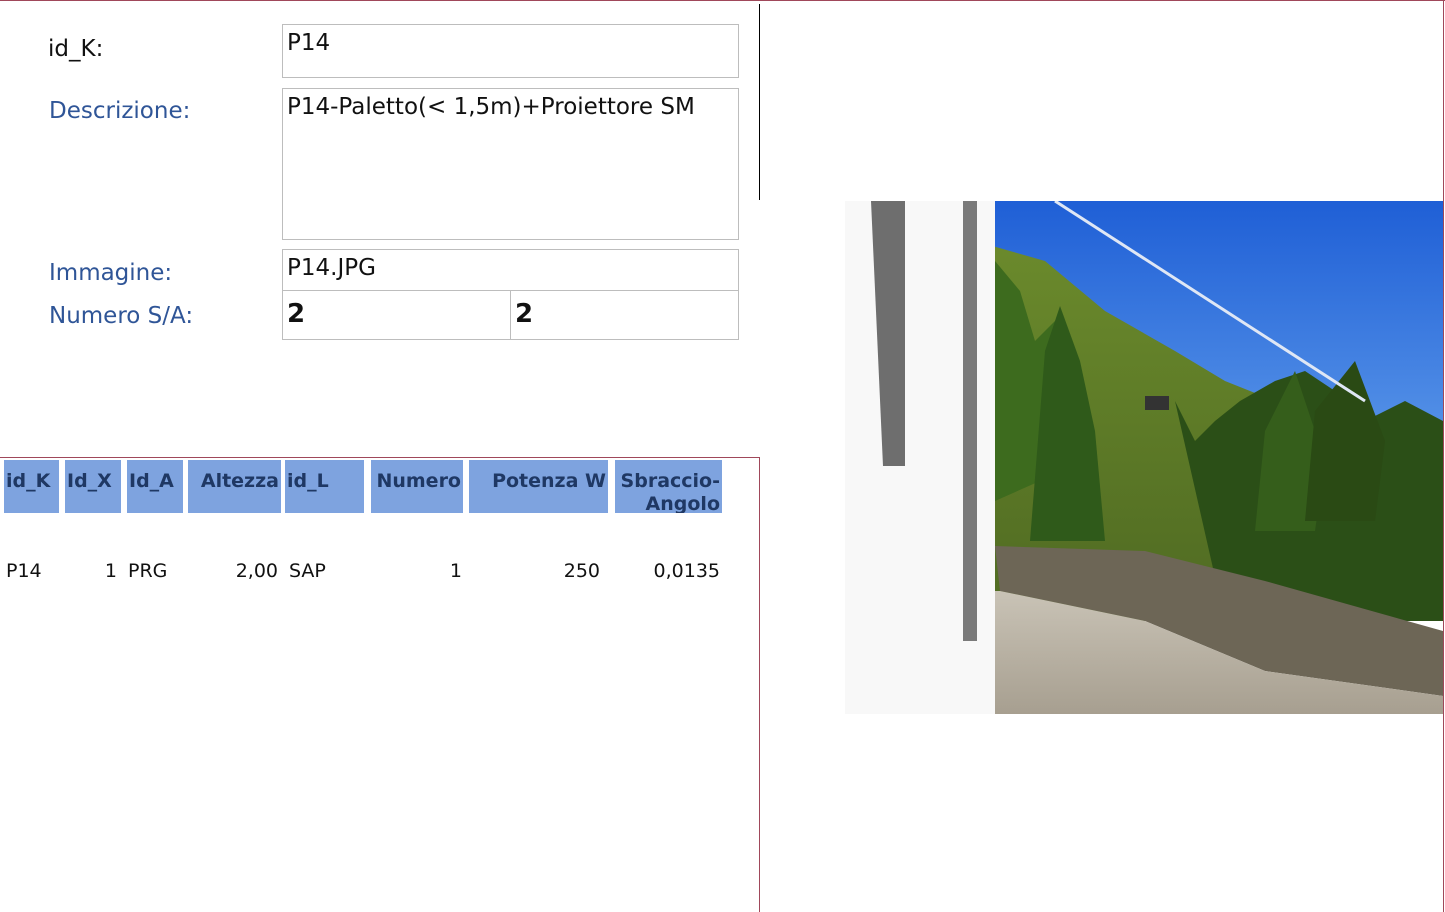 The image size is (1445, 912). What do you see at coordinates (722, 0) in the screenshot?
I see `frame-top-border` at bounding box center [722, 0].